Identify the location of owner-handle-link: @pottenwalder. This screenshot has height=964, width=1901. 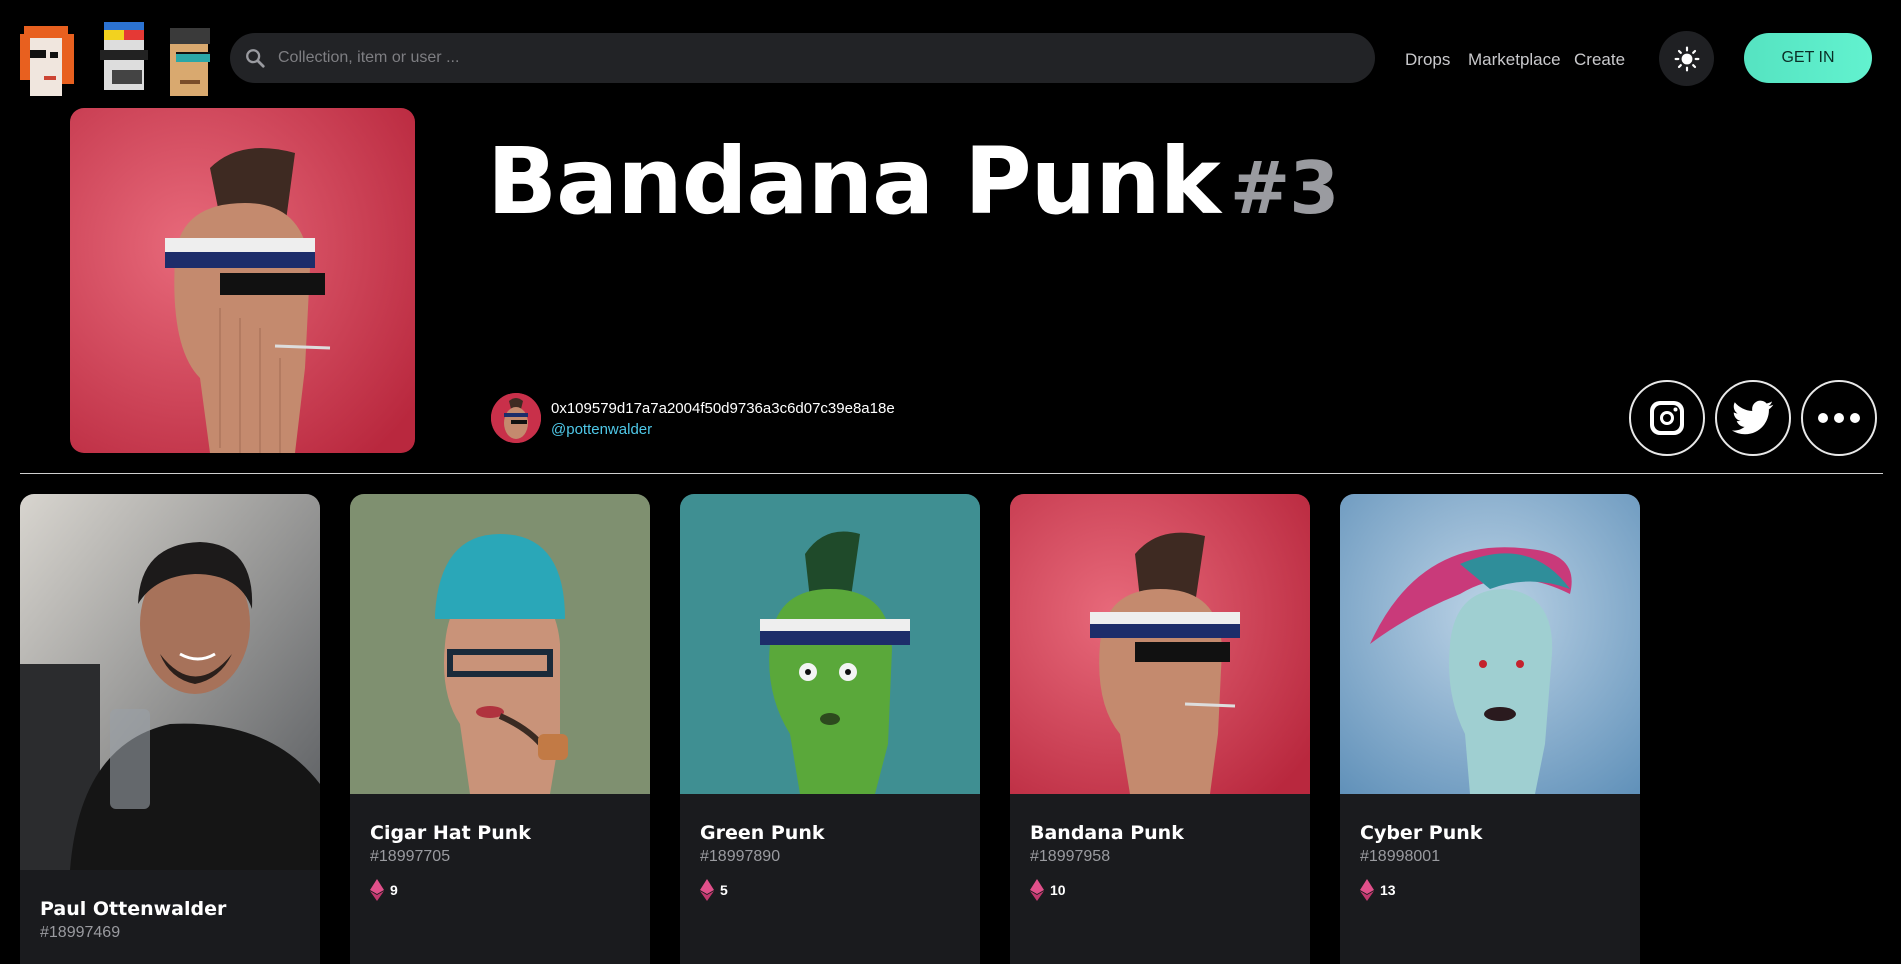
(601, 429).